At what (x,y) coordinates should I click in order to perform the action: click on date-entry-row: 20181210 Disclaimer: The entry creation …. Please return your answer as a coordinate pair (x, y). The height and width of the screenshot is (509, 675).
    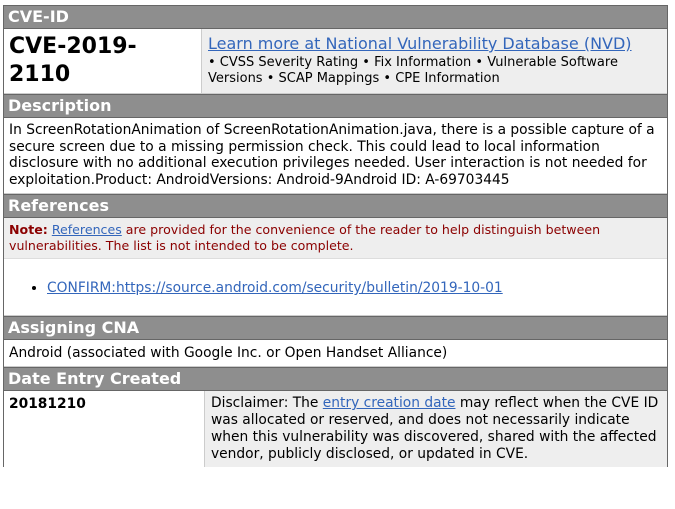
    Looking at the image, I should click on (335, 429).